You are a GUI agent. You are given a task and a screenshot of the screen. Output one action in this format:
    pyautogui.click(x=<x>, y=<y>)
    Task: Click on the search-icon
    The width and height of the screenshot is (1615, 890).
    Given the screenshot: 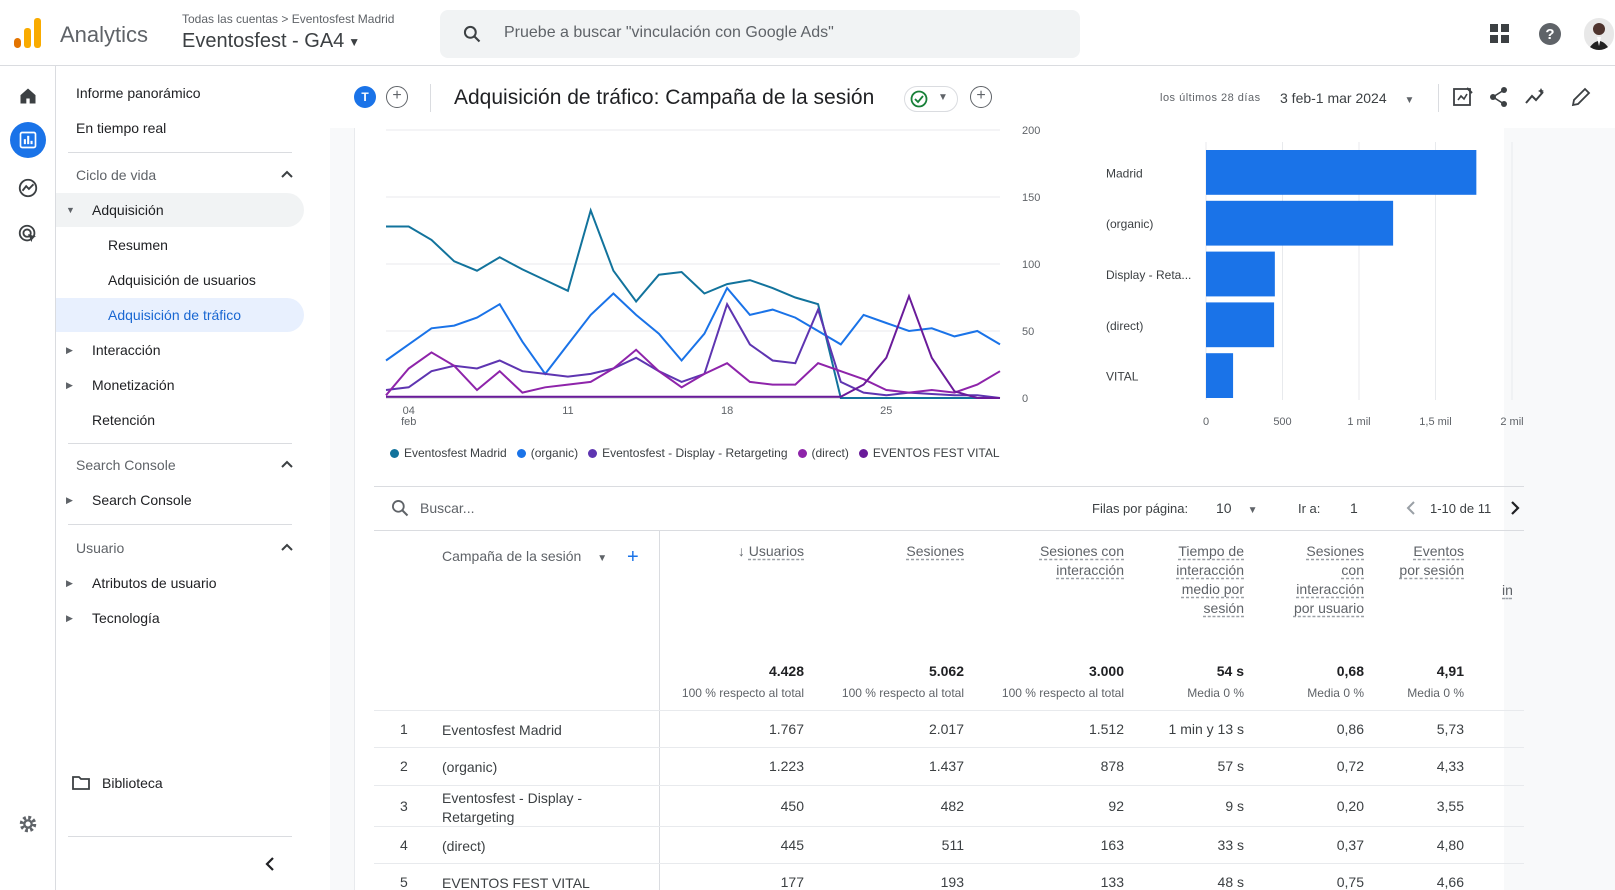 What is the action you would take?
    pyautogui.click(x=400, y=508)
    